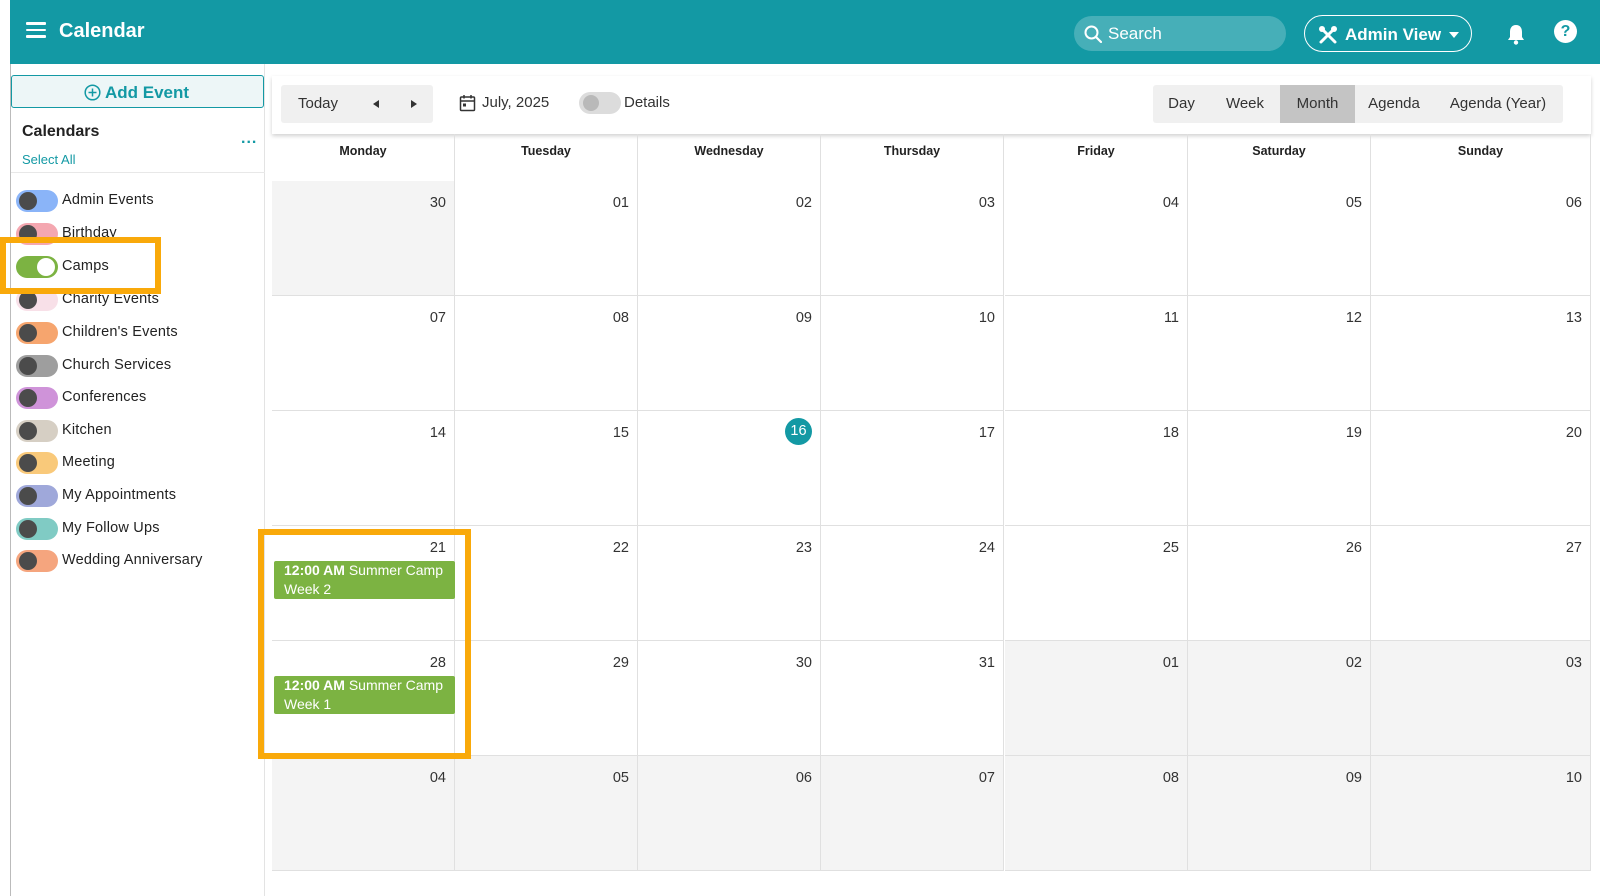 Image resolution: width=1600 pixels, height=896 pixels. I want to click on day-cell: 27, so click(1481, 583).